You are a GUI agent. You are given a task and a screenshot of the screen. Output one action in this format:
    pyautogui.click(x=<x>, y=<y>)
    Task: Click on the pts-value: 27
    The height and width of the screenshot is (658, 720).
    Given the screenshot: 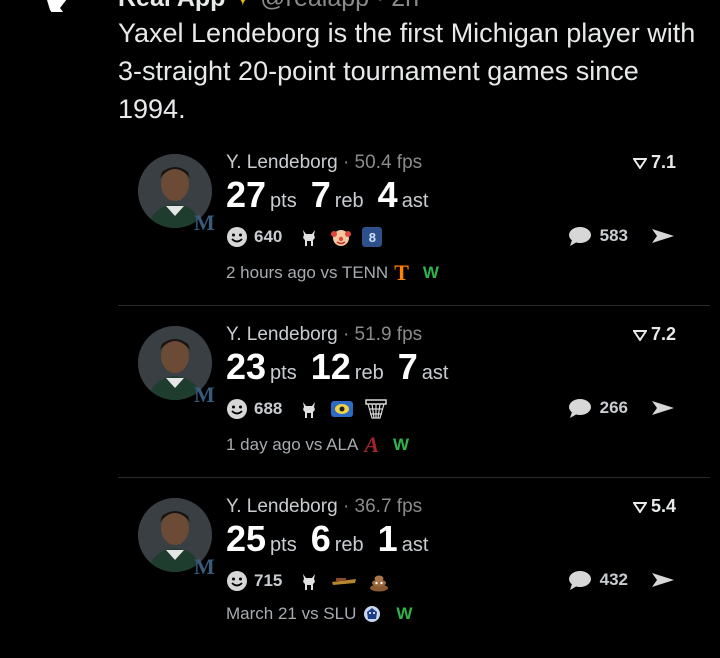 What is the action you would take?
    pyautogui.click(x=246, y=194)
    